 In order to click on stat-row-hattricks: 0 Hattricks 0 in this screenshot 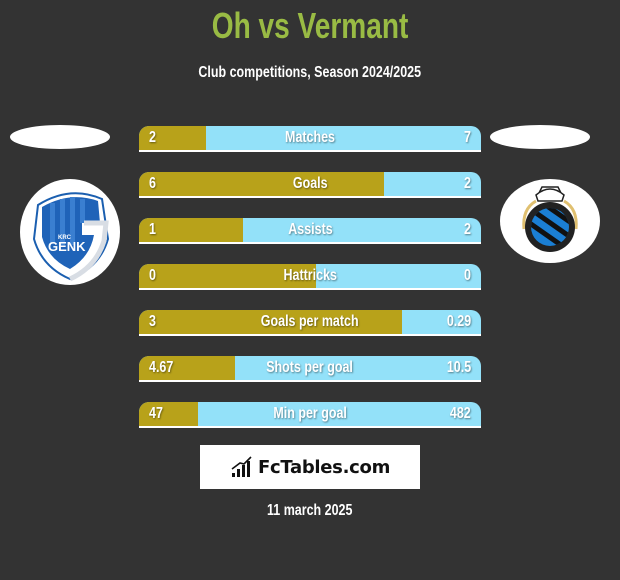, I will do `click(310, 277)`.